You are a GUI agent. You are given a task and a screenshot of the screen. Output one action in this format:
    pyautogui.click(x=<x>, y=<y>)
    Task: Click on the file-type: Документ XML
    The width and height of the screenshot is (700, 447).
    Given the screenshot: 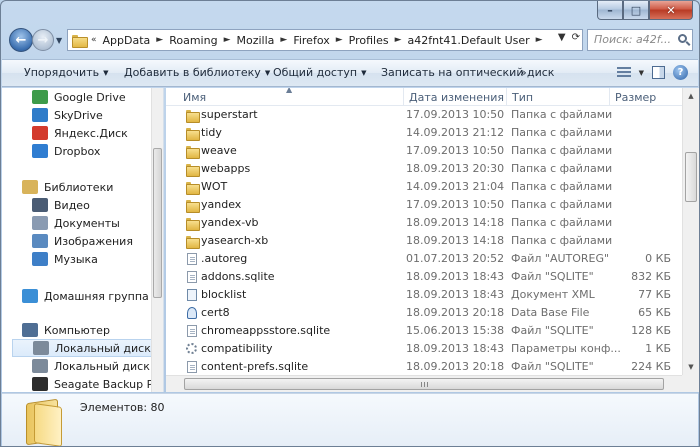 What is the action you would take?
    pyautogui.click(x=553, y=294)
    